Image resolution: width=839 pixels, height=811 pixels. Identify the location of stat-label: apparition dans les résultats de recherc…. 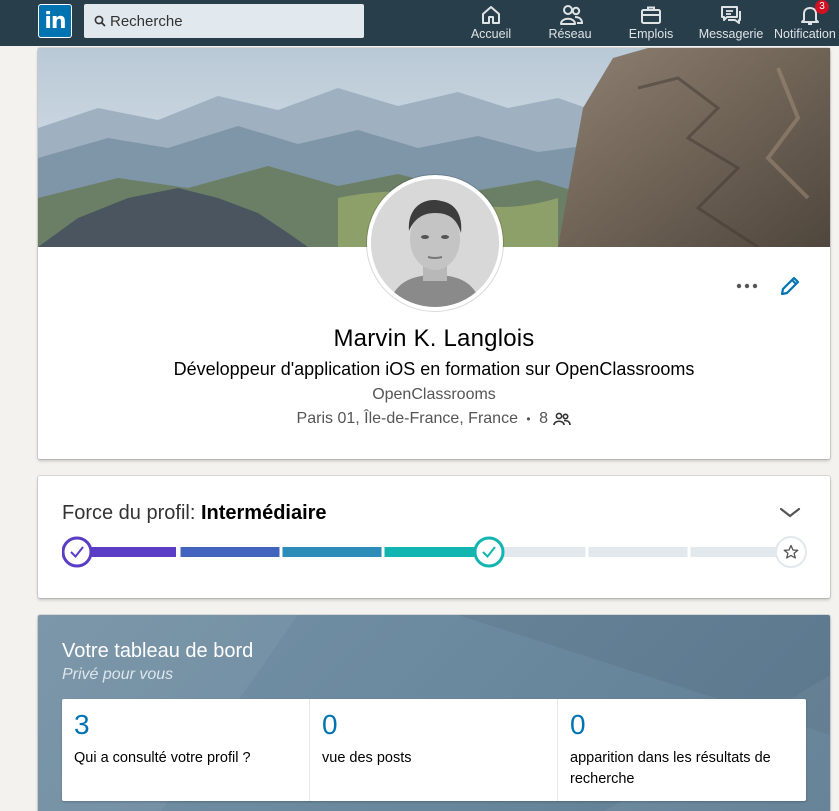
(670, 768).